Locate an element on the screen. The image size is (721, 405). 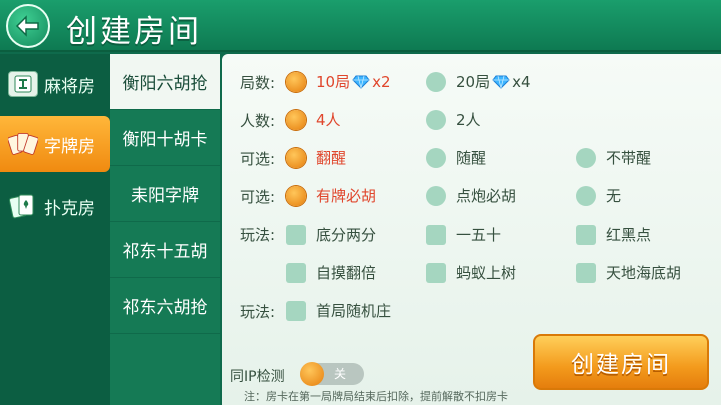
game-list: 衡阳六胡抢 衡阳十胡卡 耒阳字牌 祁东十五胡 祁东六胡抢 is located at coordinates (165, 229).